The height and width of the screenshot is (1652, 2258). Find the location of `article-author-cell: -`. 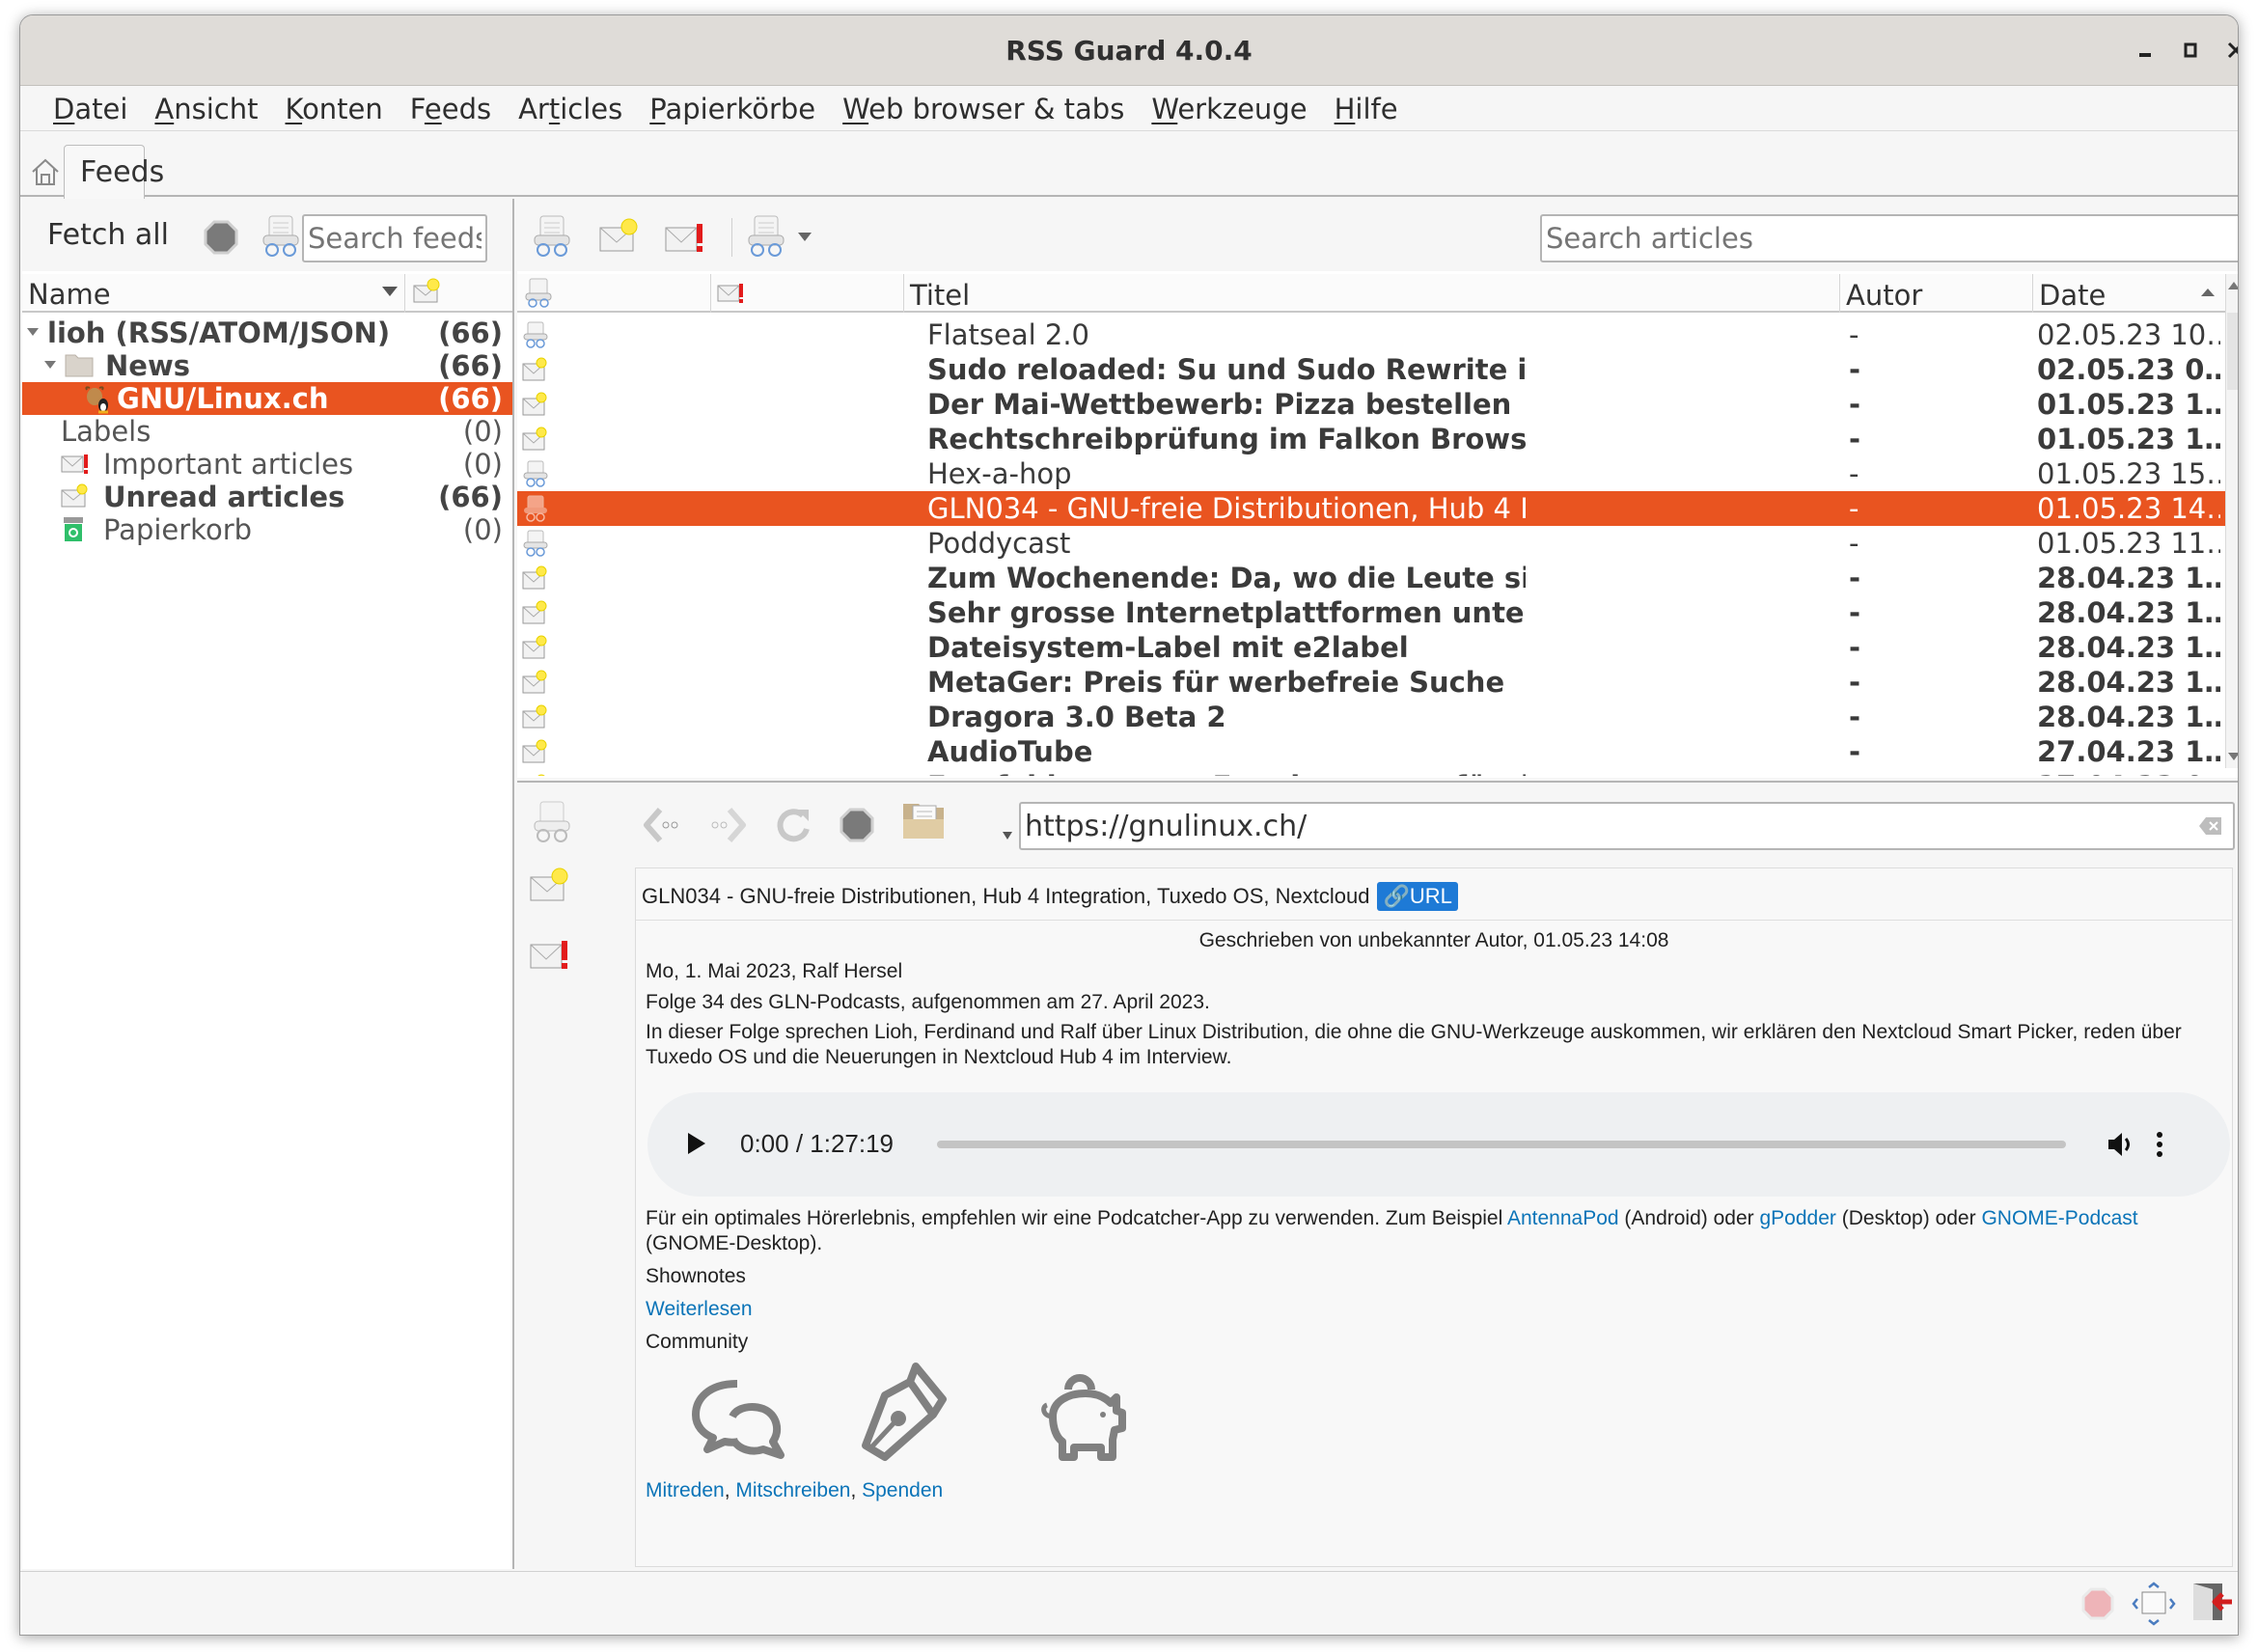

article-author-cell: - is located at coordinates (1855, 751).